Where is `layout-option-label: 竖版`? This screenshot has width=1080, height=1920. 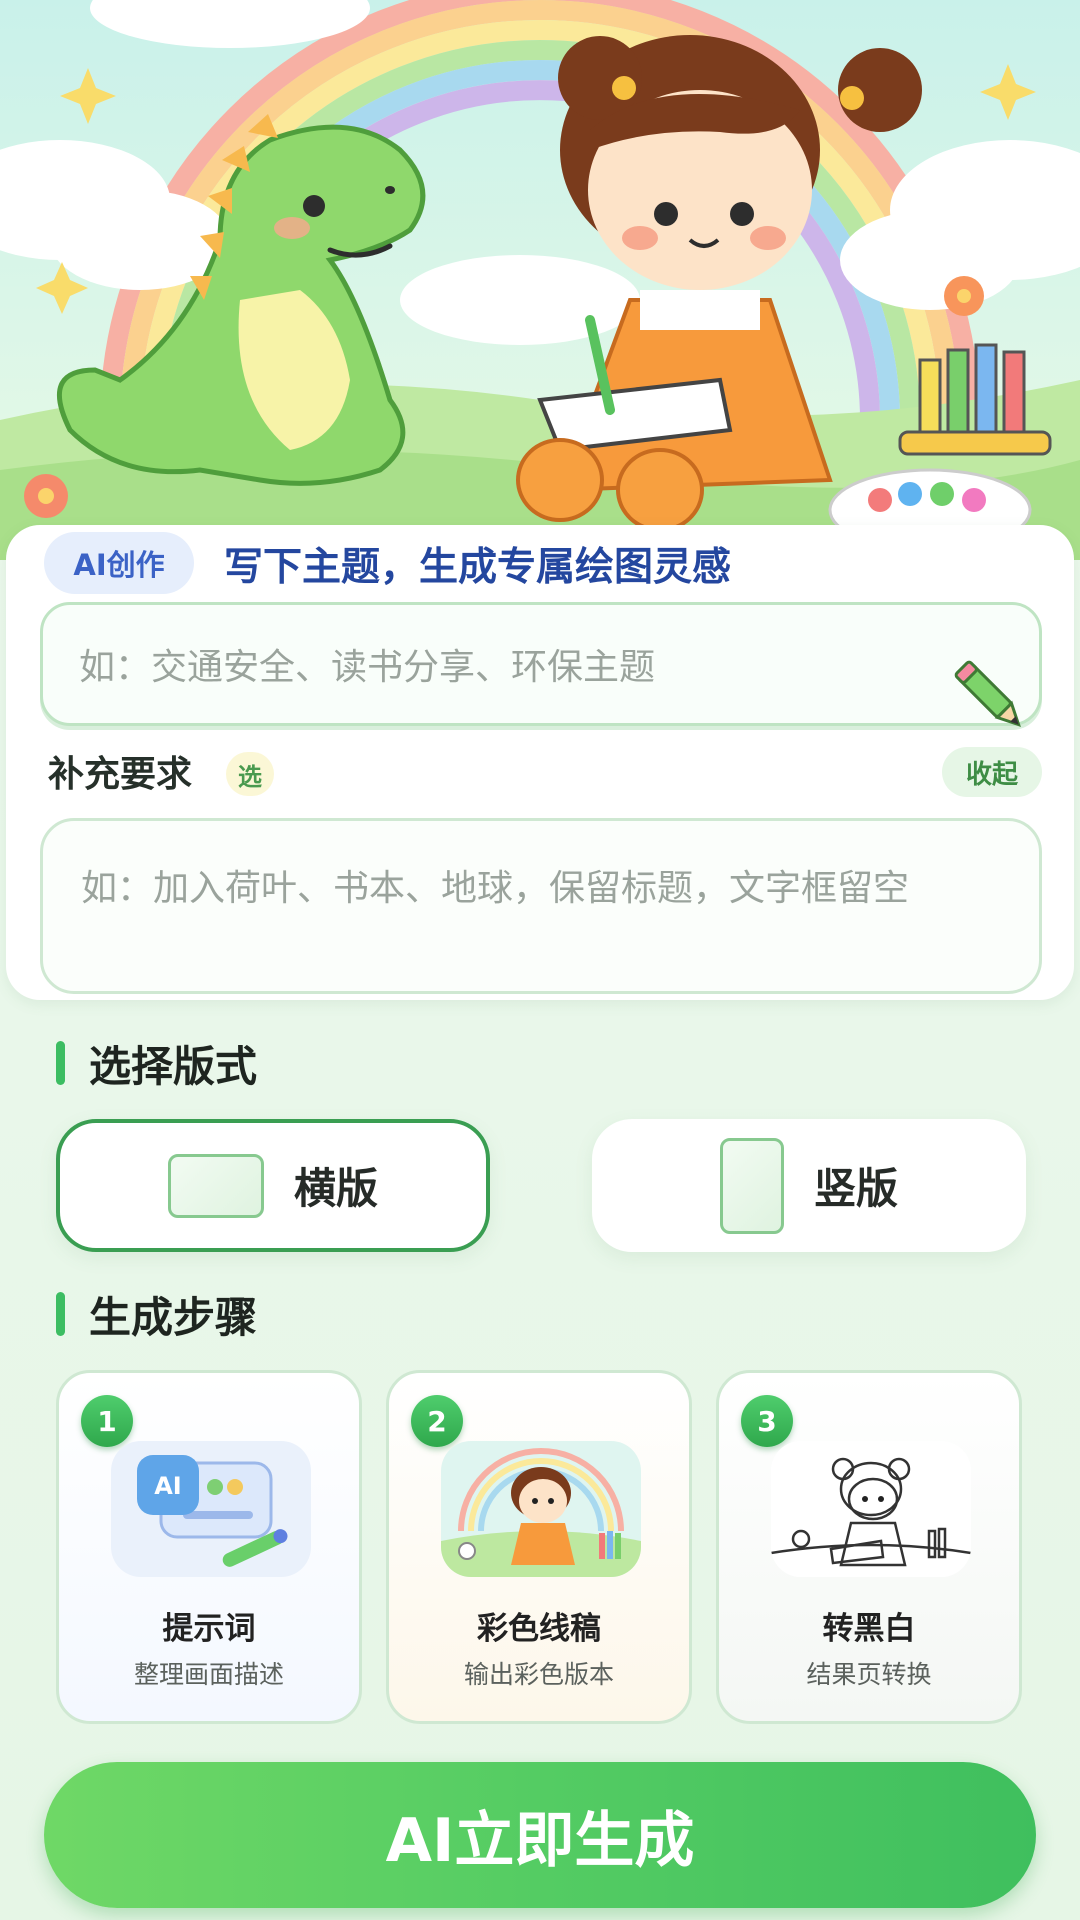
layout-option-label: 竖版 is located at coordinates (855, 1188).